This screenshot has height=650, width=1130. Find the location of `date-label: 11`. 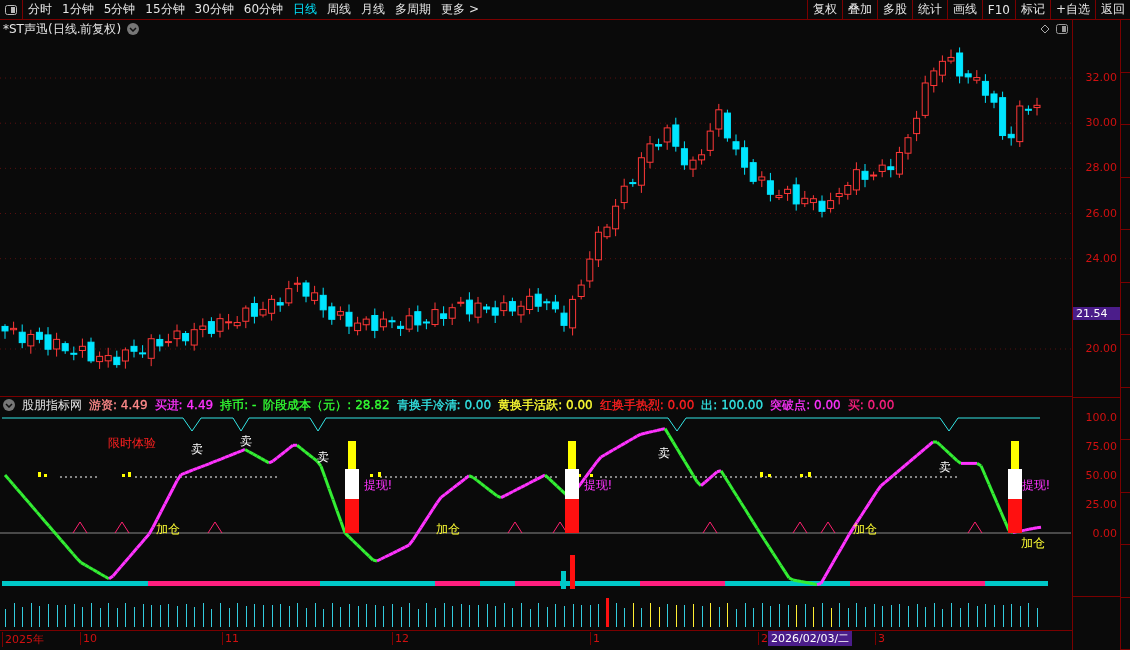

date-label: 11 is located at coordinates (230, 639).